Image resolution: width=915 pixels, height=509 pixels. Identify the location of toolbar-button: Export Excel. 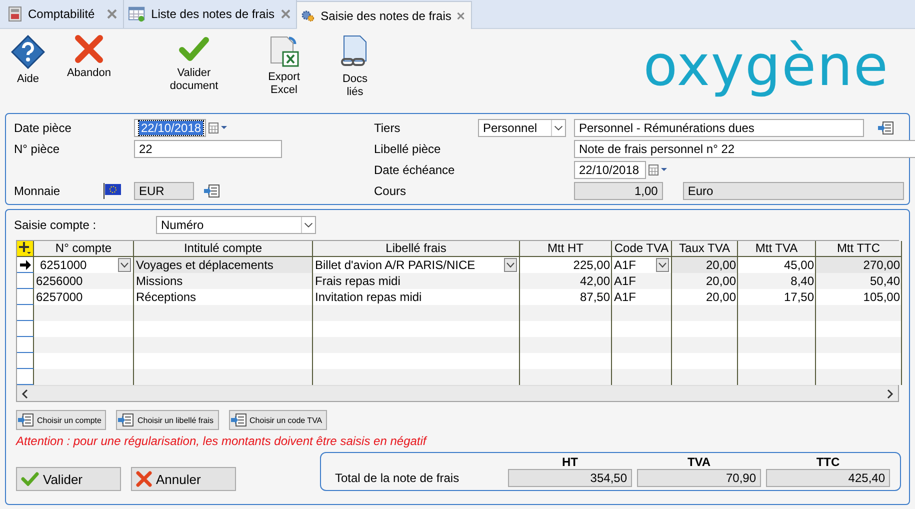
(284, 66).